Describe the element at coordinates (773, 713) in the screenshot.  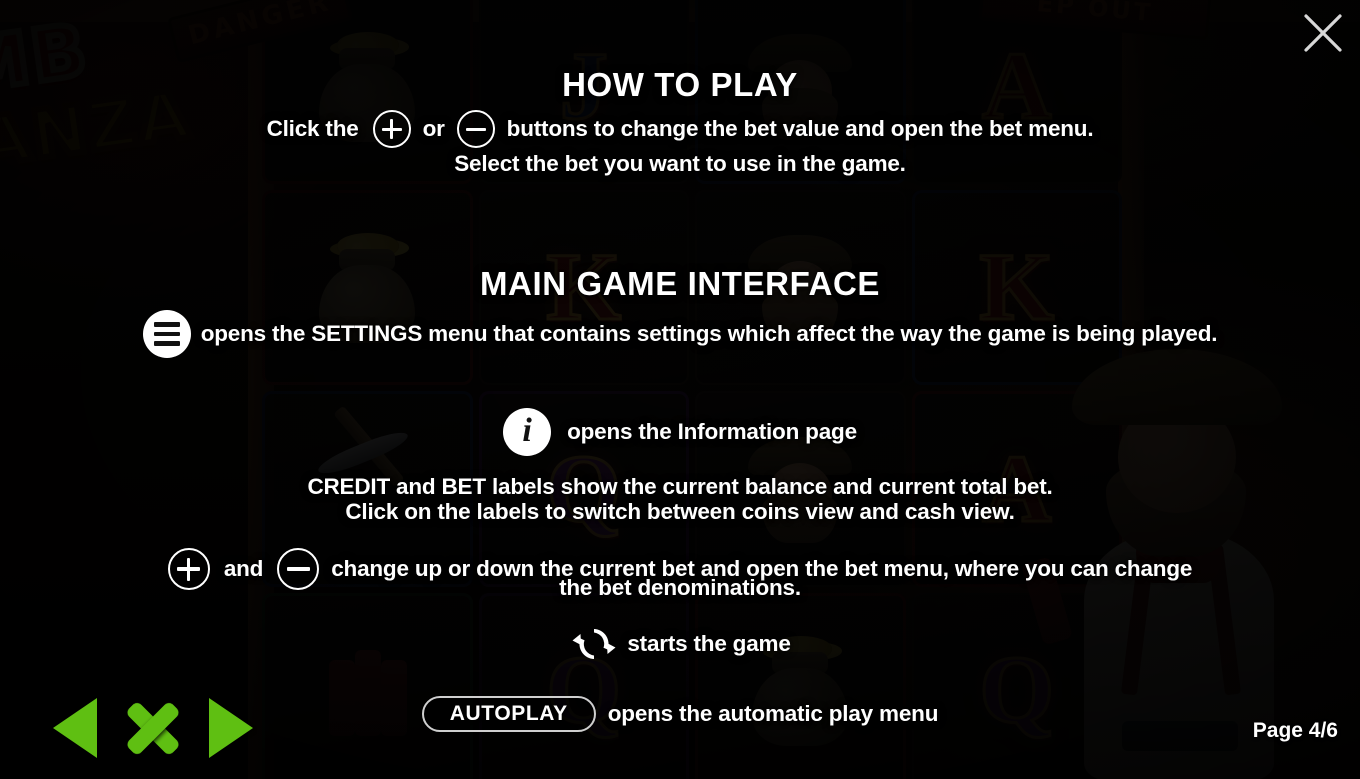
I see `autoplay-description: opens the automatic play menu` at that location.